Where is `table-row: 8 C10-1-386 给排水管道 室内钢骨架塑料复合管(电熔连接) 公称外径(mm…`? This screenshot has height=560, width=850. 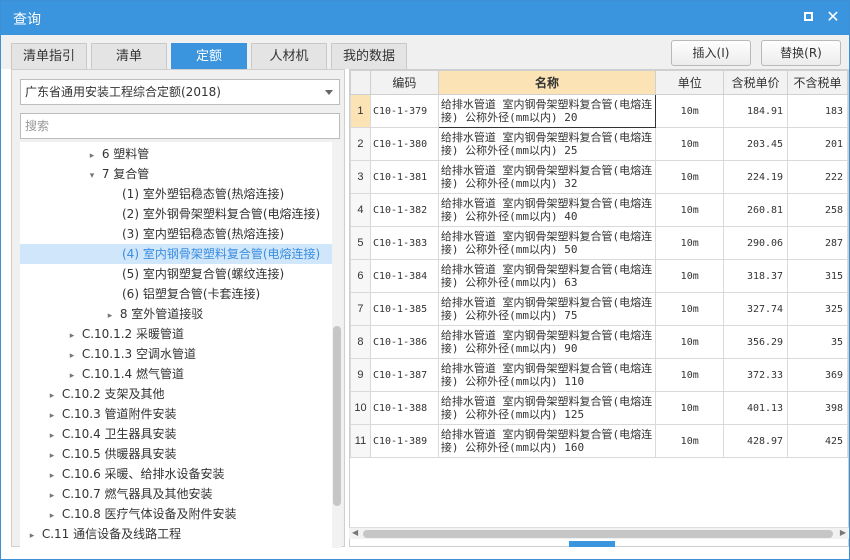
table-row: 8 C10-1-386 给排水管道 室内钢骨架塑料复合管(电熔连接) 公称外径(mm… is located at coordinates (599, 342).